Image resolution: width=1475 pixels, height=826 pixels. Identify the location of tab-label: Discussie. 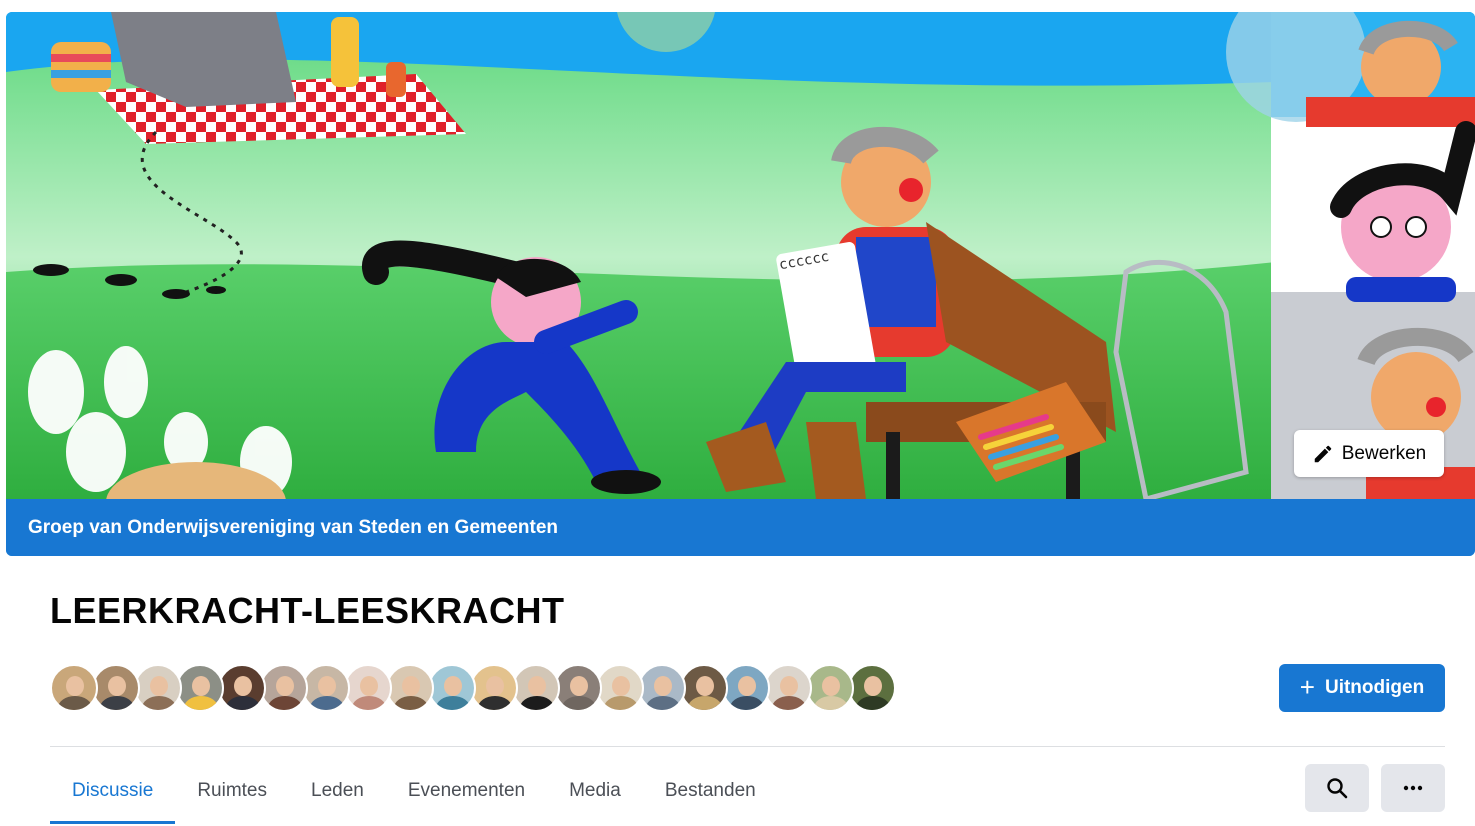
(113, 790).